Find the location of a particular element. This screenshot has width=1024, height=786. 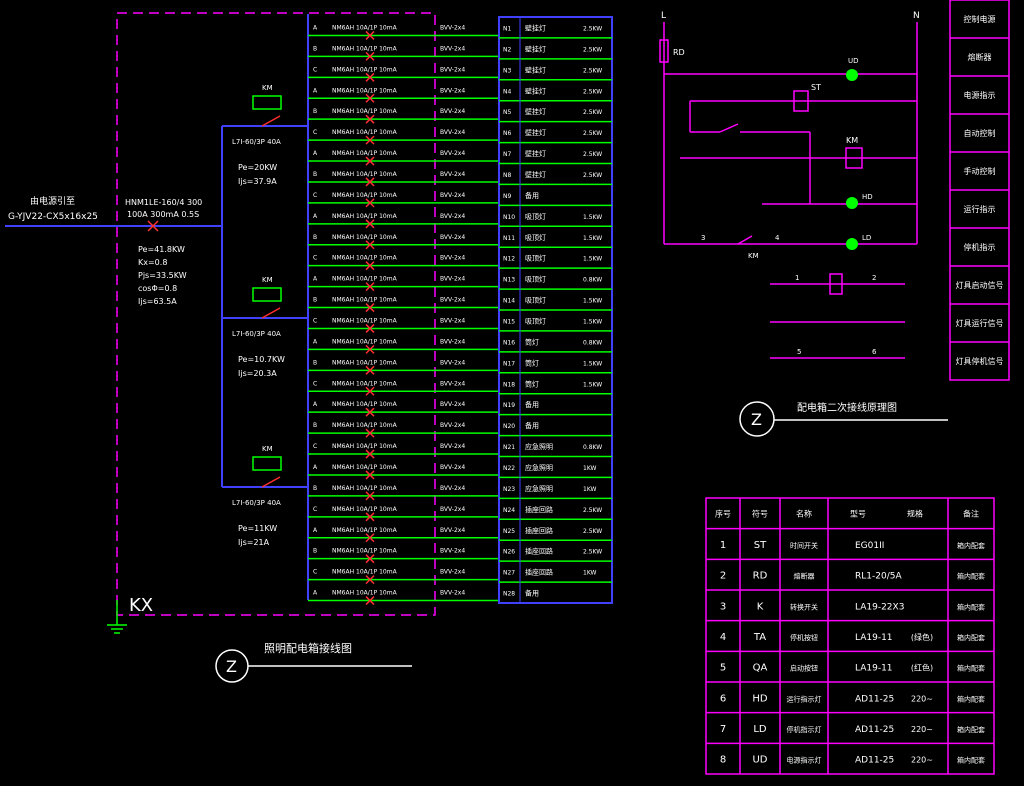

circuit-row: N18 筒灯 1.5KW is located at coordinates (555, 387).